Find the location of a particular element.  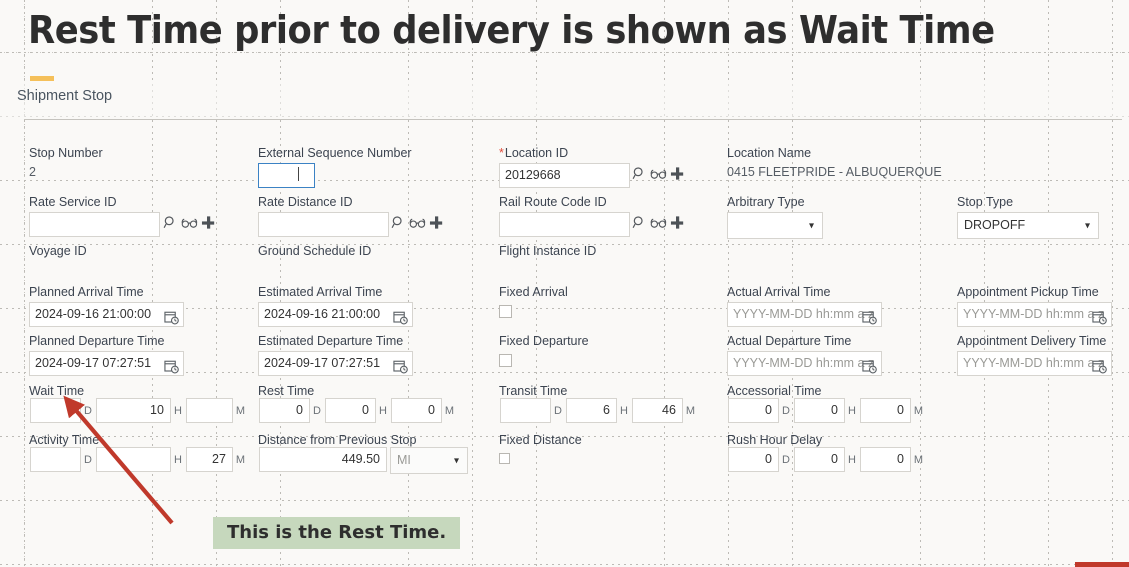

estimated-arrival-time-input: 2024-09-16 21:00:00 is located at coordinates (335, 314).